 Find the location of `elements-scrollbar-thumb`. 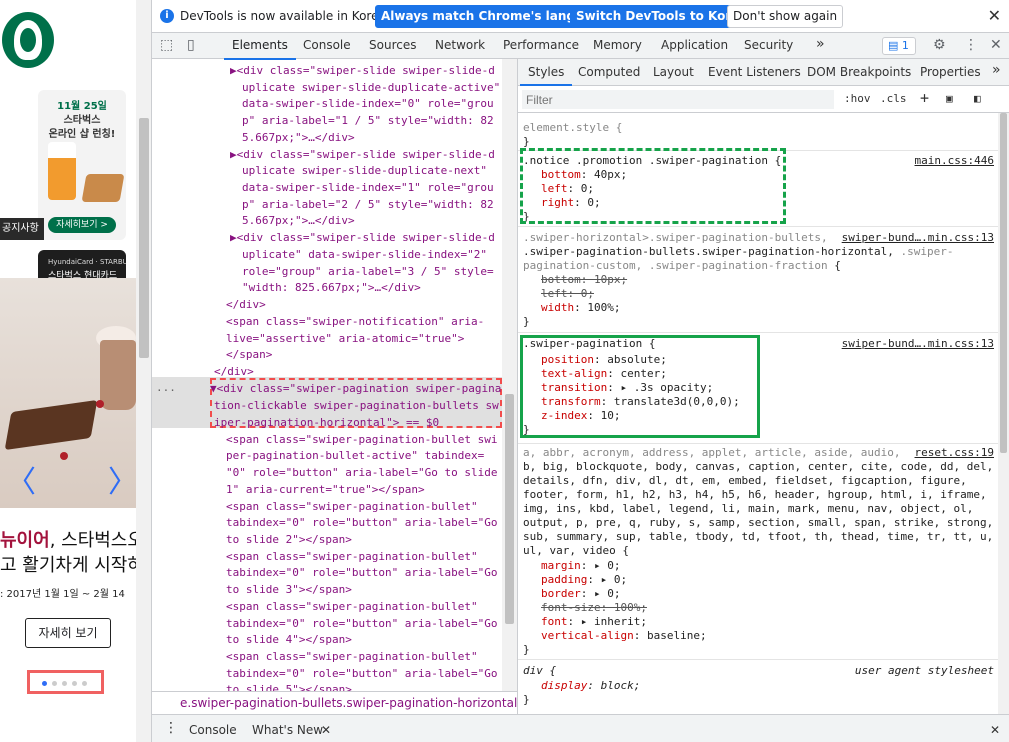

elements-scrollbar-thumb is located at coordinates (509, 509).